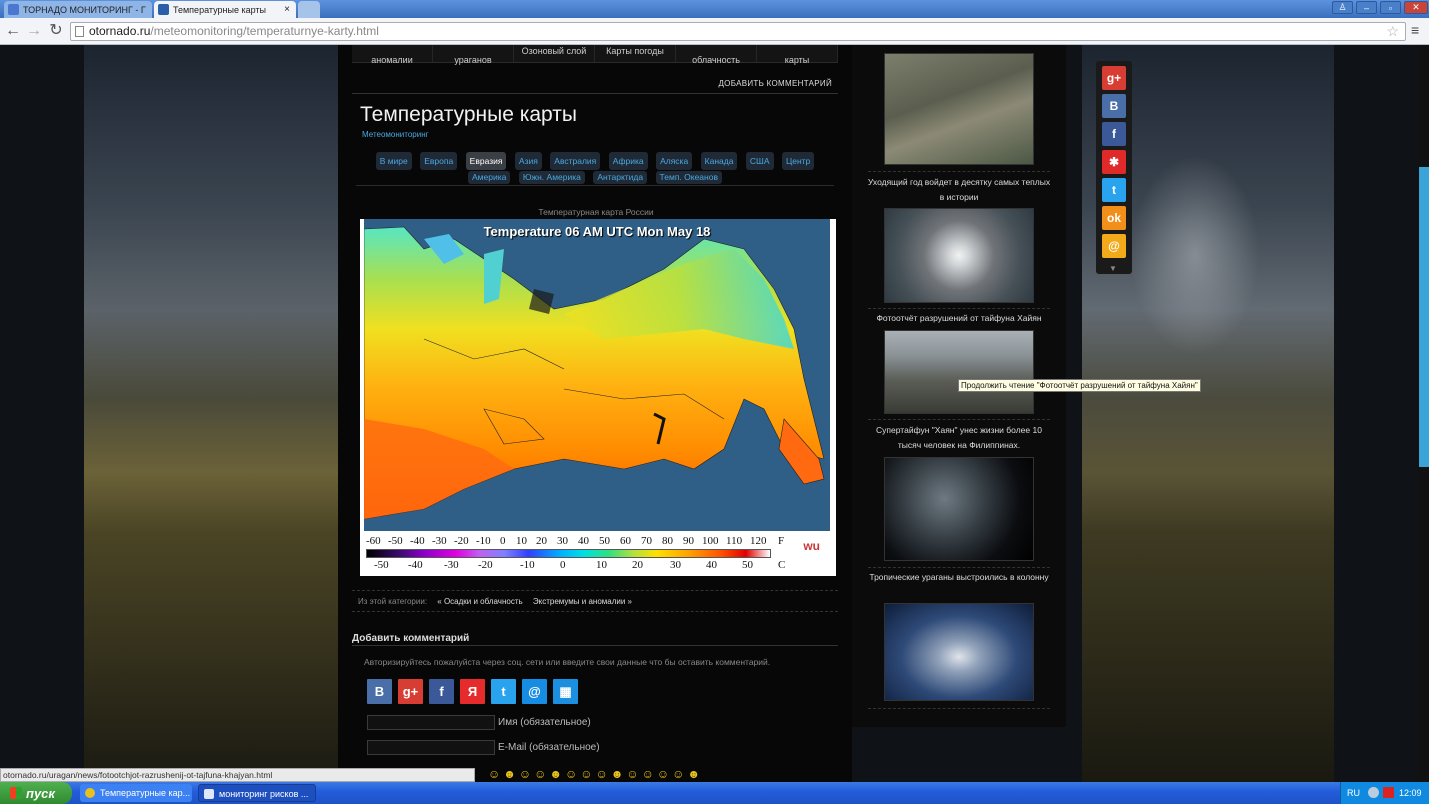 The width and height of the screenshot is (1429, 804). What do you see at coordinates (431, 747) in the screenshot?
I see `email-field` at bounding box center [431, 747].